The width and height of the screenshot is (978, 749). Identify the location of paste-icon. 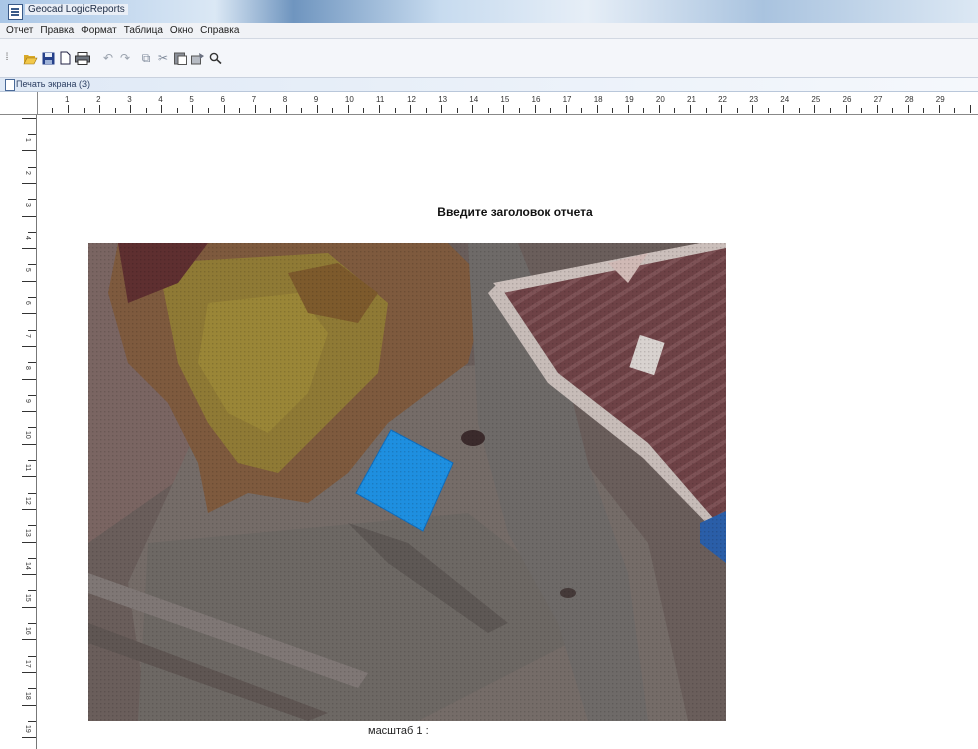
(180, 58).